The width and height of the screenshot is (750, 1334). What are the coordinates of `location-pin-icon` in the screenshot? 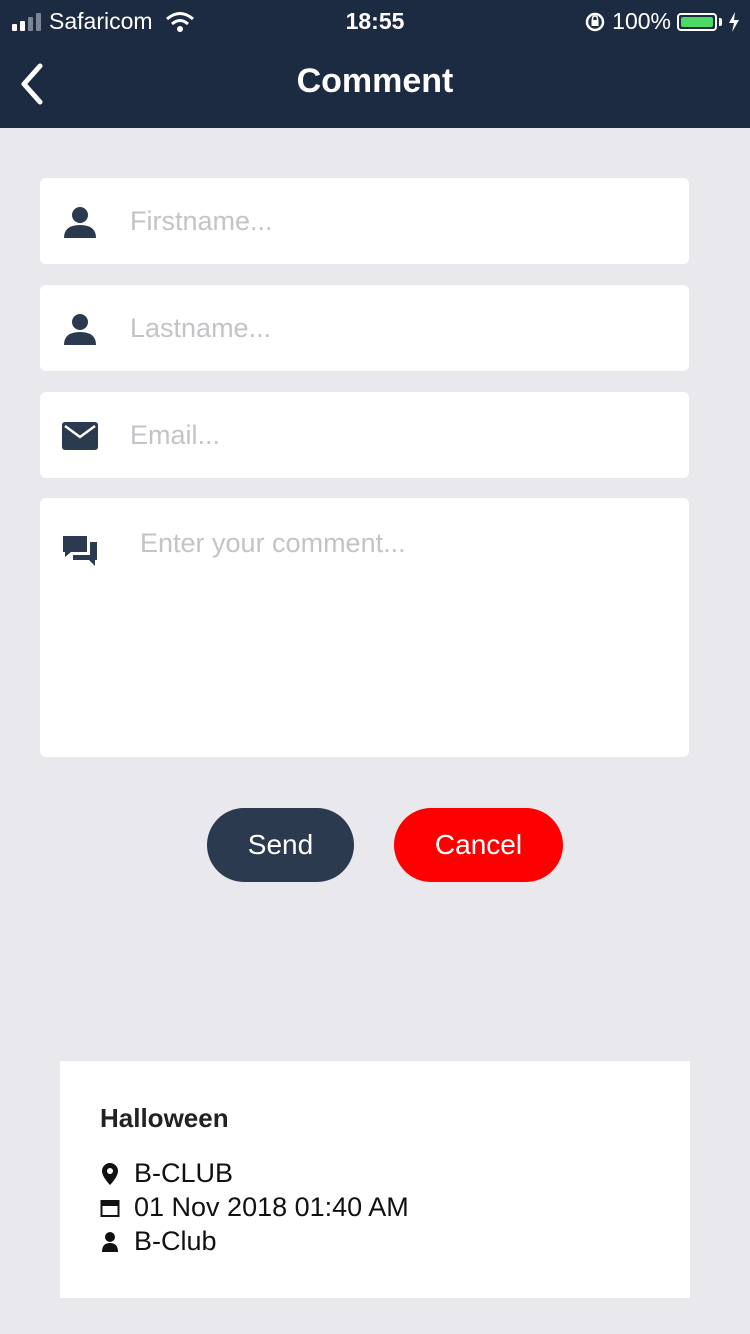 It's located at (110, 1173).